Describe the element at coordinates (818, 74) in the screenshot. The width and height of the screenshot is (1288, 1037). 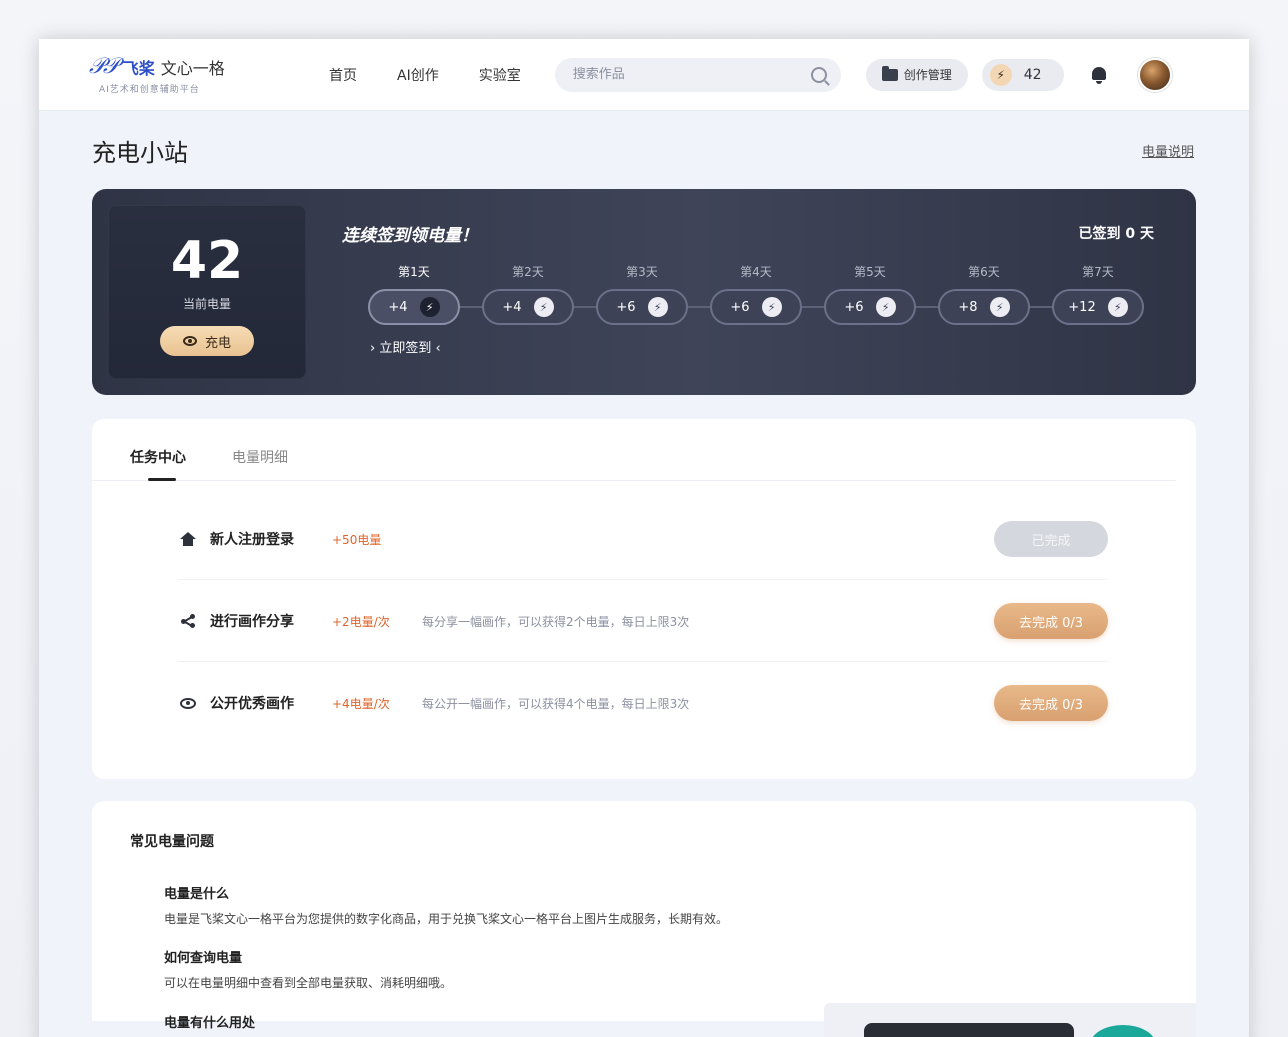
I see `search-icon` at that location.